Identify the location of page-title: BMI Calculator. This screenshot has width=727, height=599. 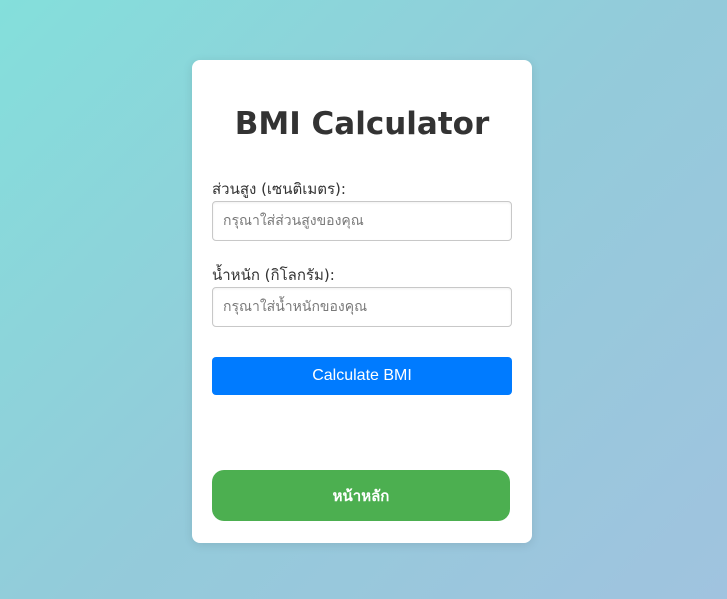
(362, 124).